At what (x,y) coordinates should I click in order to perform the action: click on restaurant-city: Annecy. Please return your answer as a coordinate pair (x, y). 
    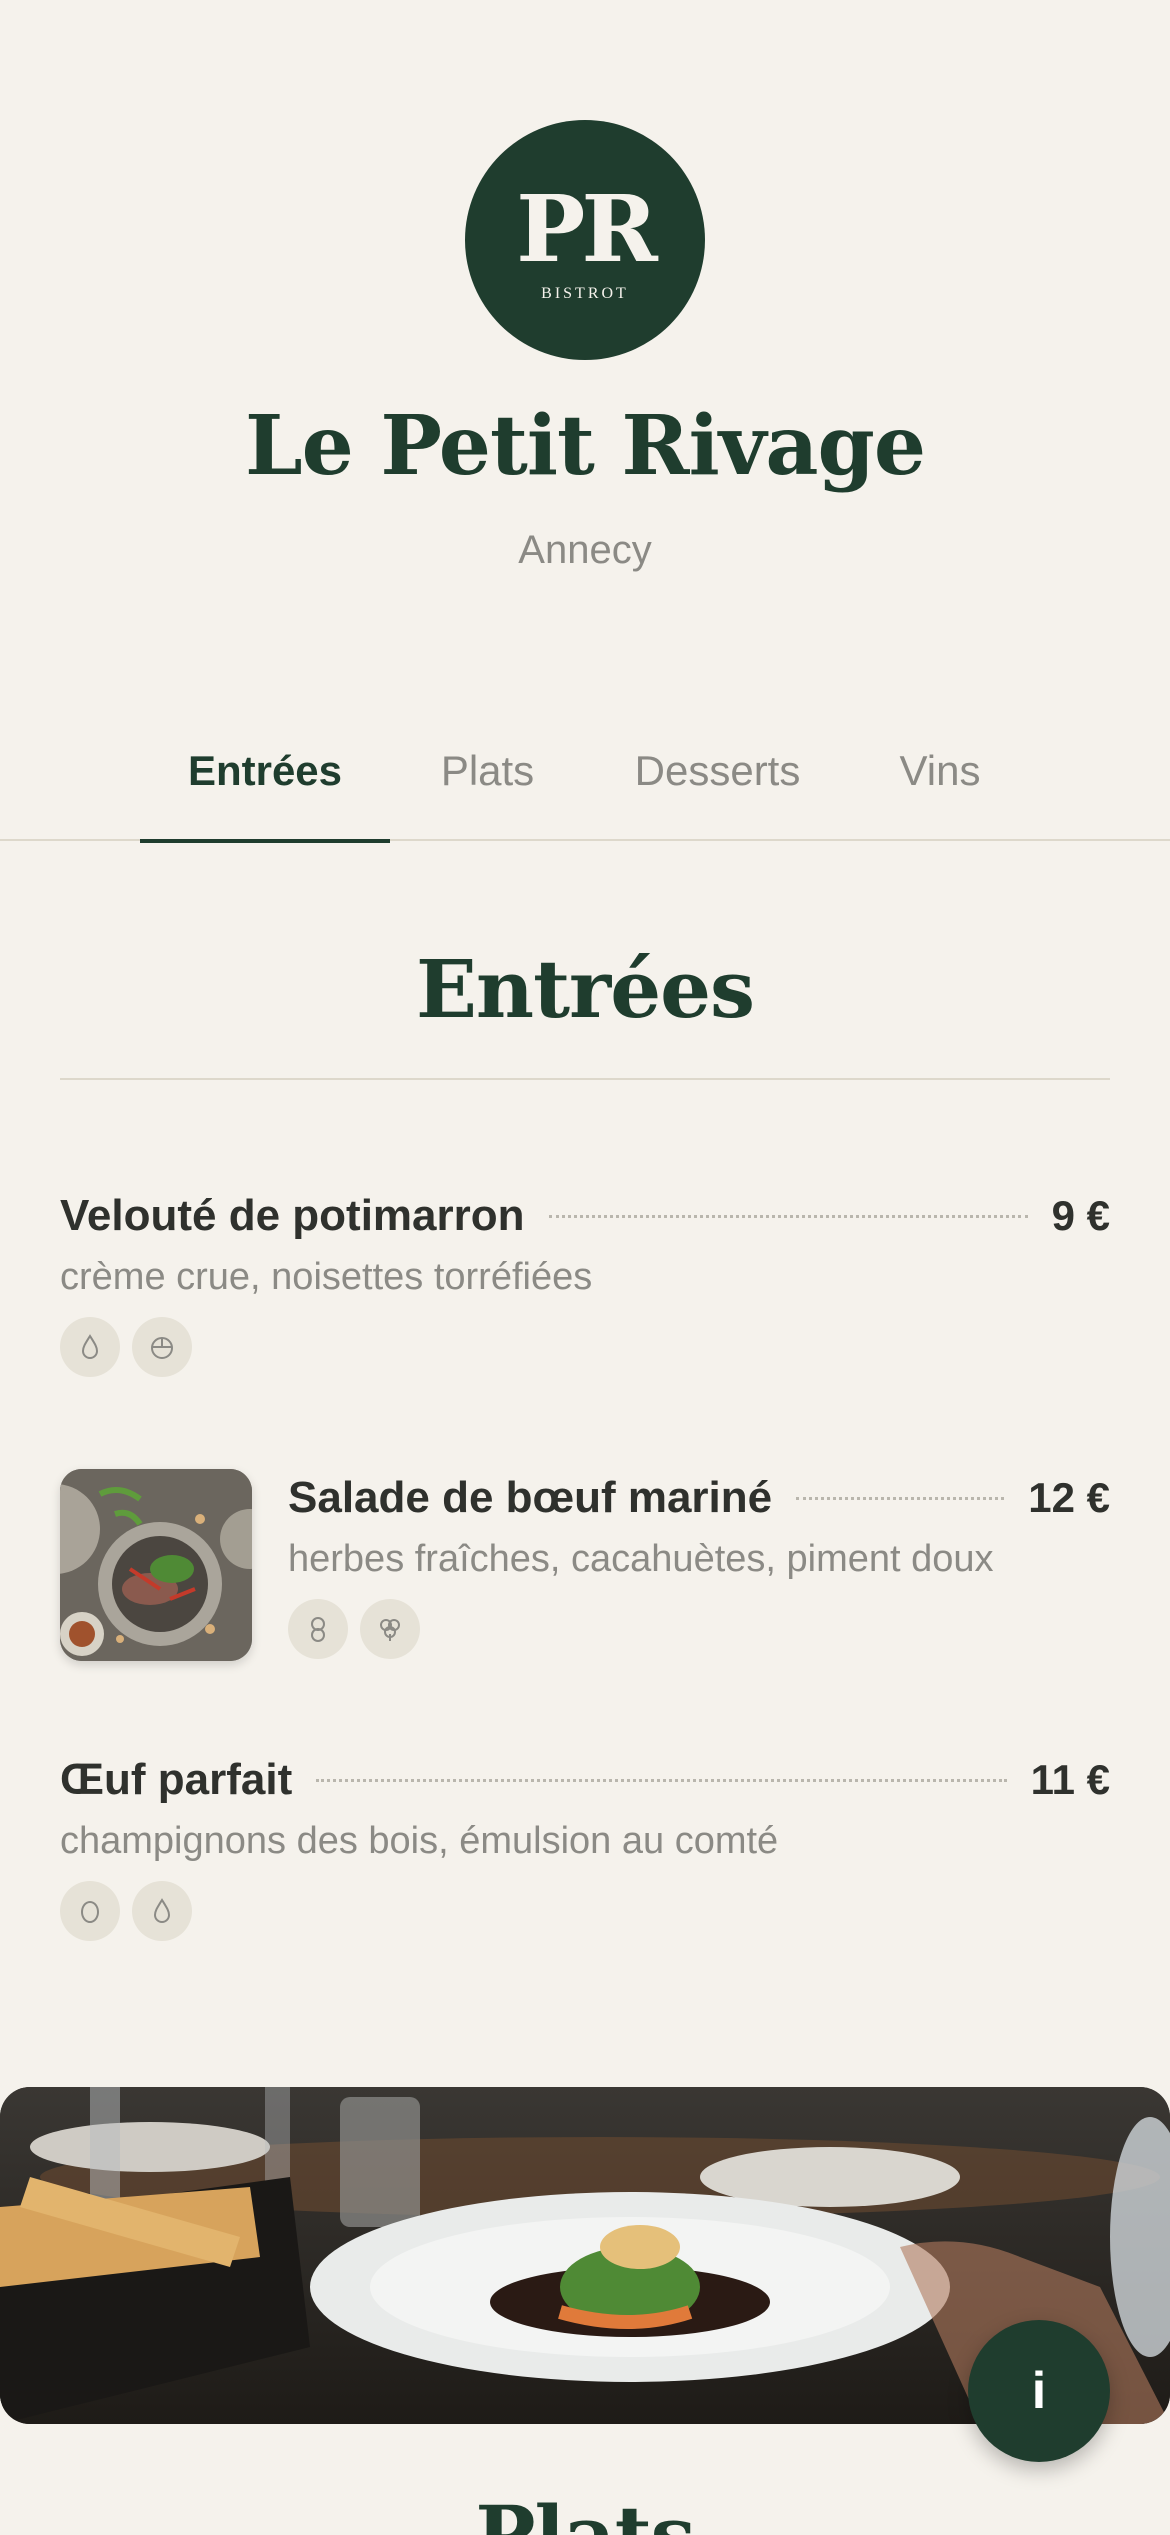
    Looking at the image, I should click on (585, 550).